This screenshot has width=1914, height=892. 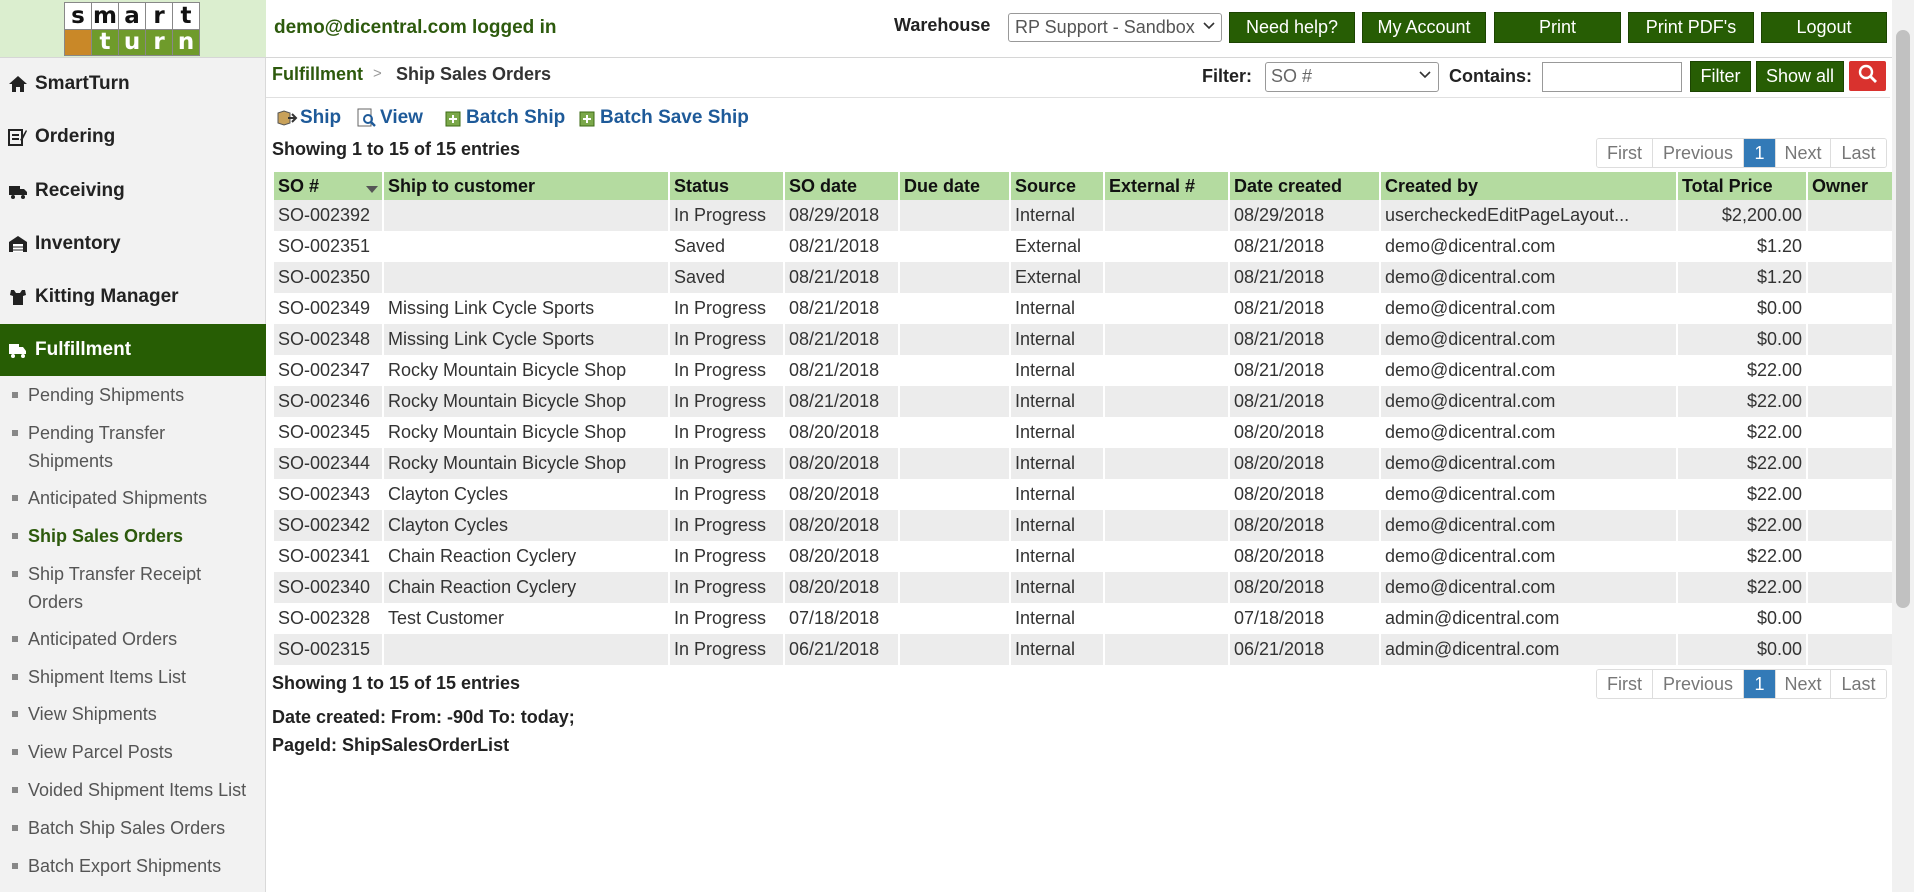 What do you see at coordinates (1304, 215) in the screenshot?
I see `cell-date-created: 08/29/2018` at bounding box center [1304, 215].